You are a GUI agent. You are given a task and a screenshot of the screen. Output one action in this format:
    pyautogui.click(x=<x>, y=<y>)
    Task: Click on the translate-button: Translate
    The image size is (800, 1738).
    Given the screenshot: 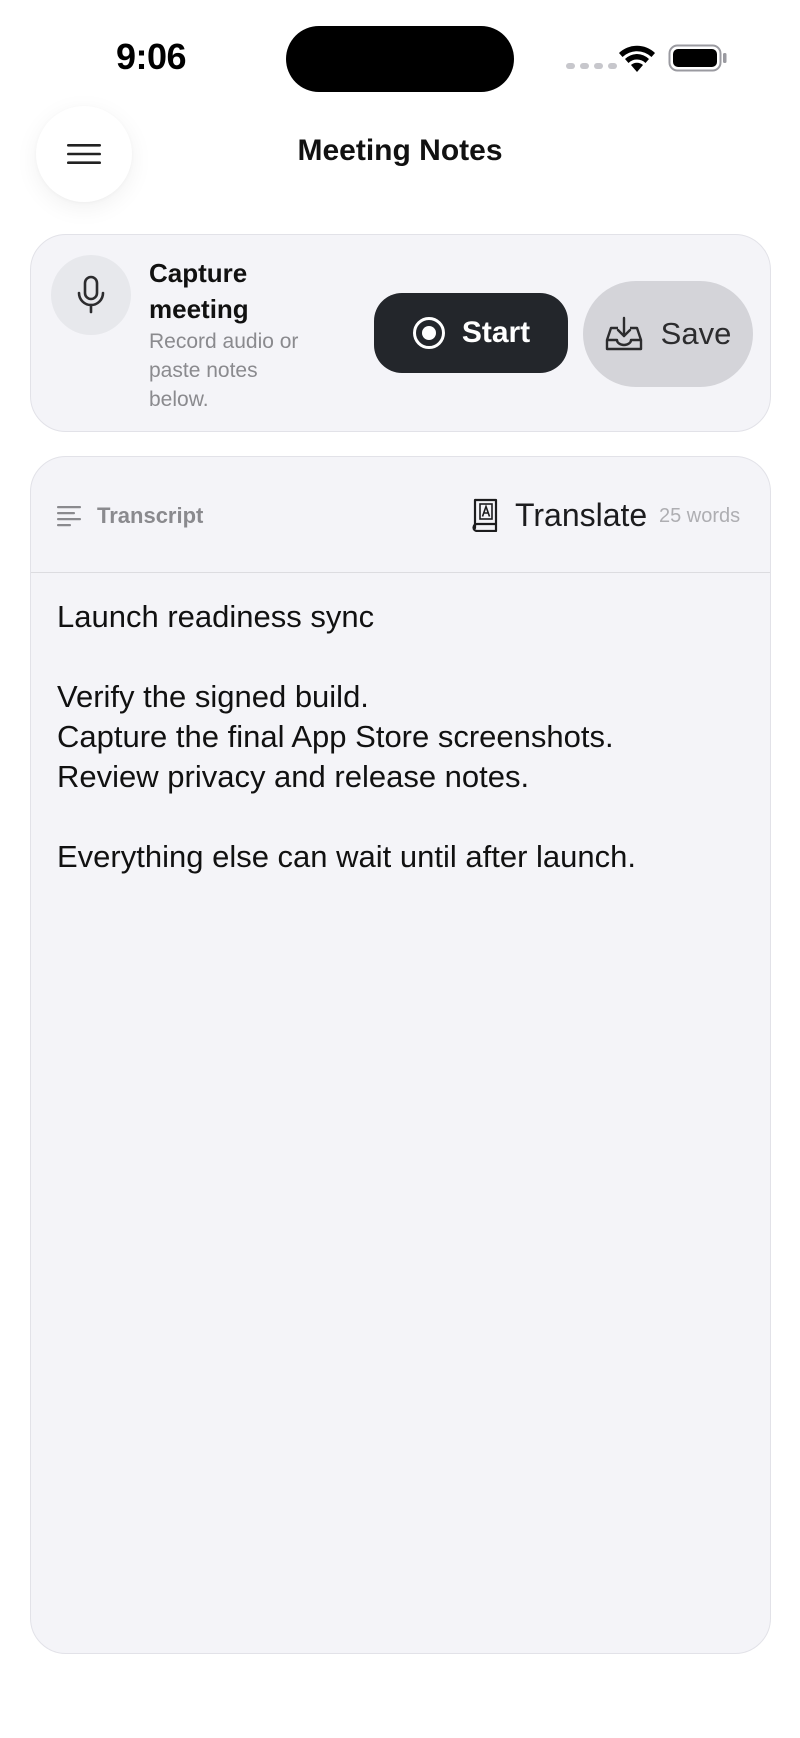 What is the action you would take?
    pyautogui.click(x=559, y=515)
    